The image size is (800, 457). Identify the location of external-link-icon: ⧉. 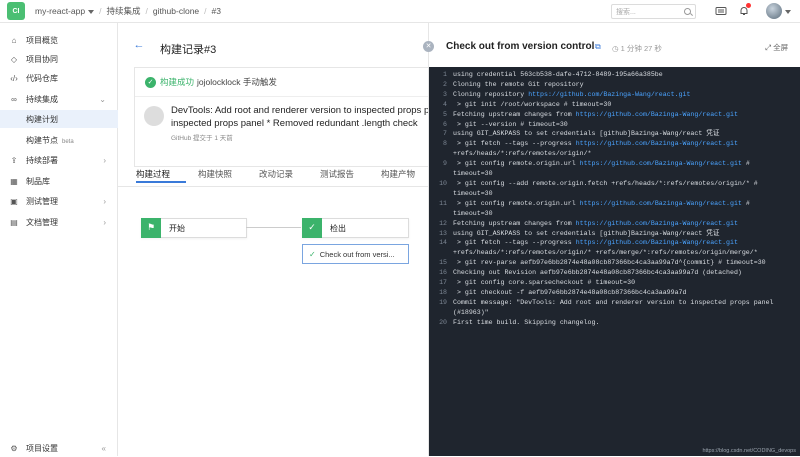
(598, 47).